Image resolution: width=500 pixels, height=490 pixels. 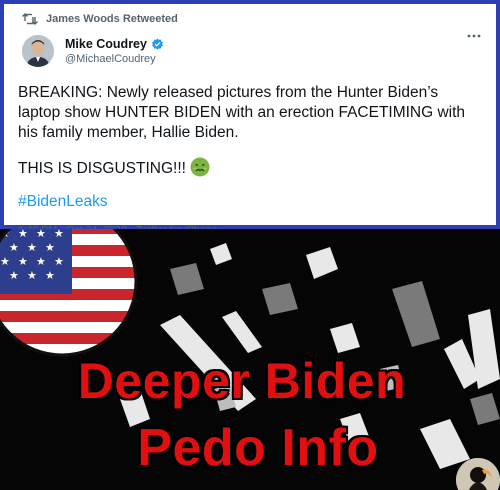 What do you see at coordinates (157, 44) in the screenshot?
I see `verified-badge-icon` at bounding box center [157, 44].